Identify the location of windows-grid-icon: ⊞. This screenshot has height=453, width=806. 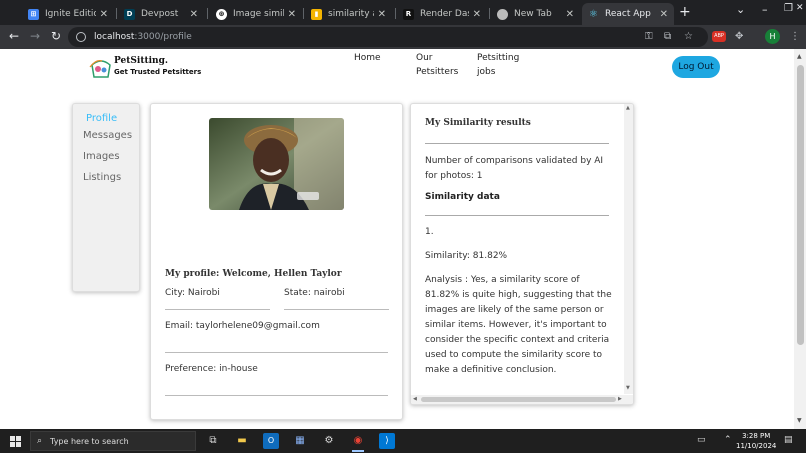
(33, 14).